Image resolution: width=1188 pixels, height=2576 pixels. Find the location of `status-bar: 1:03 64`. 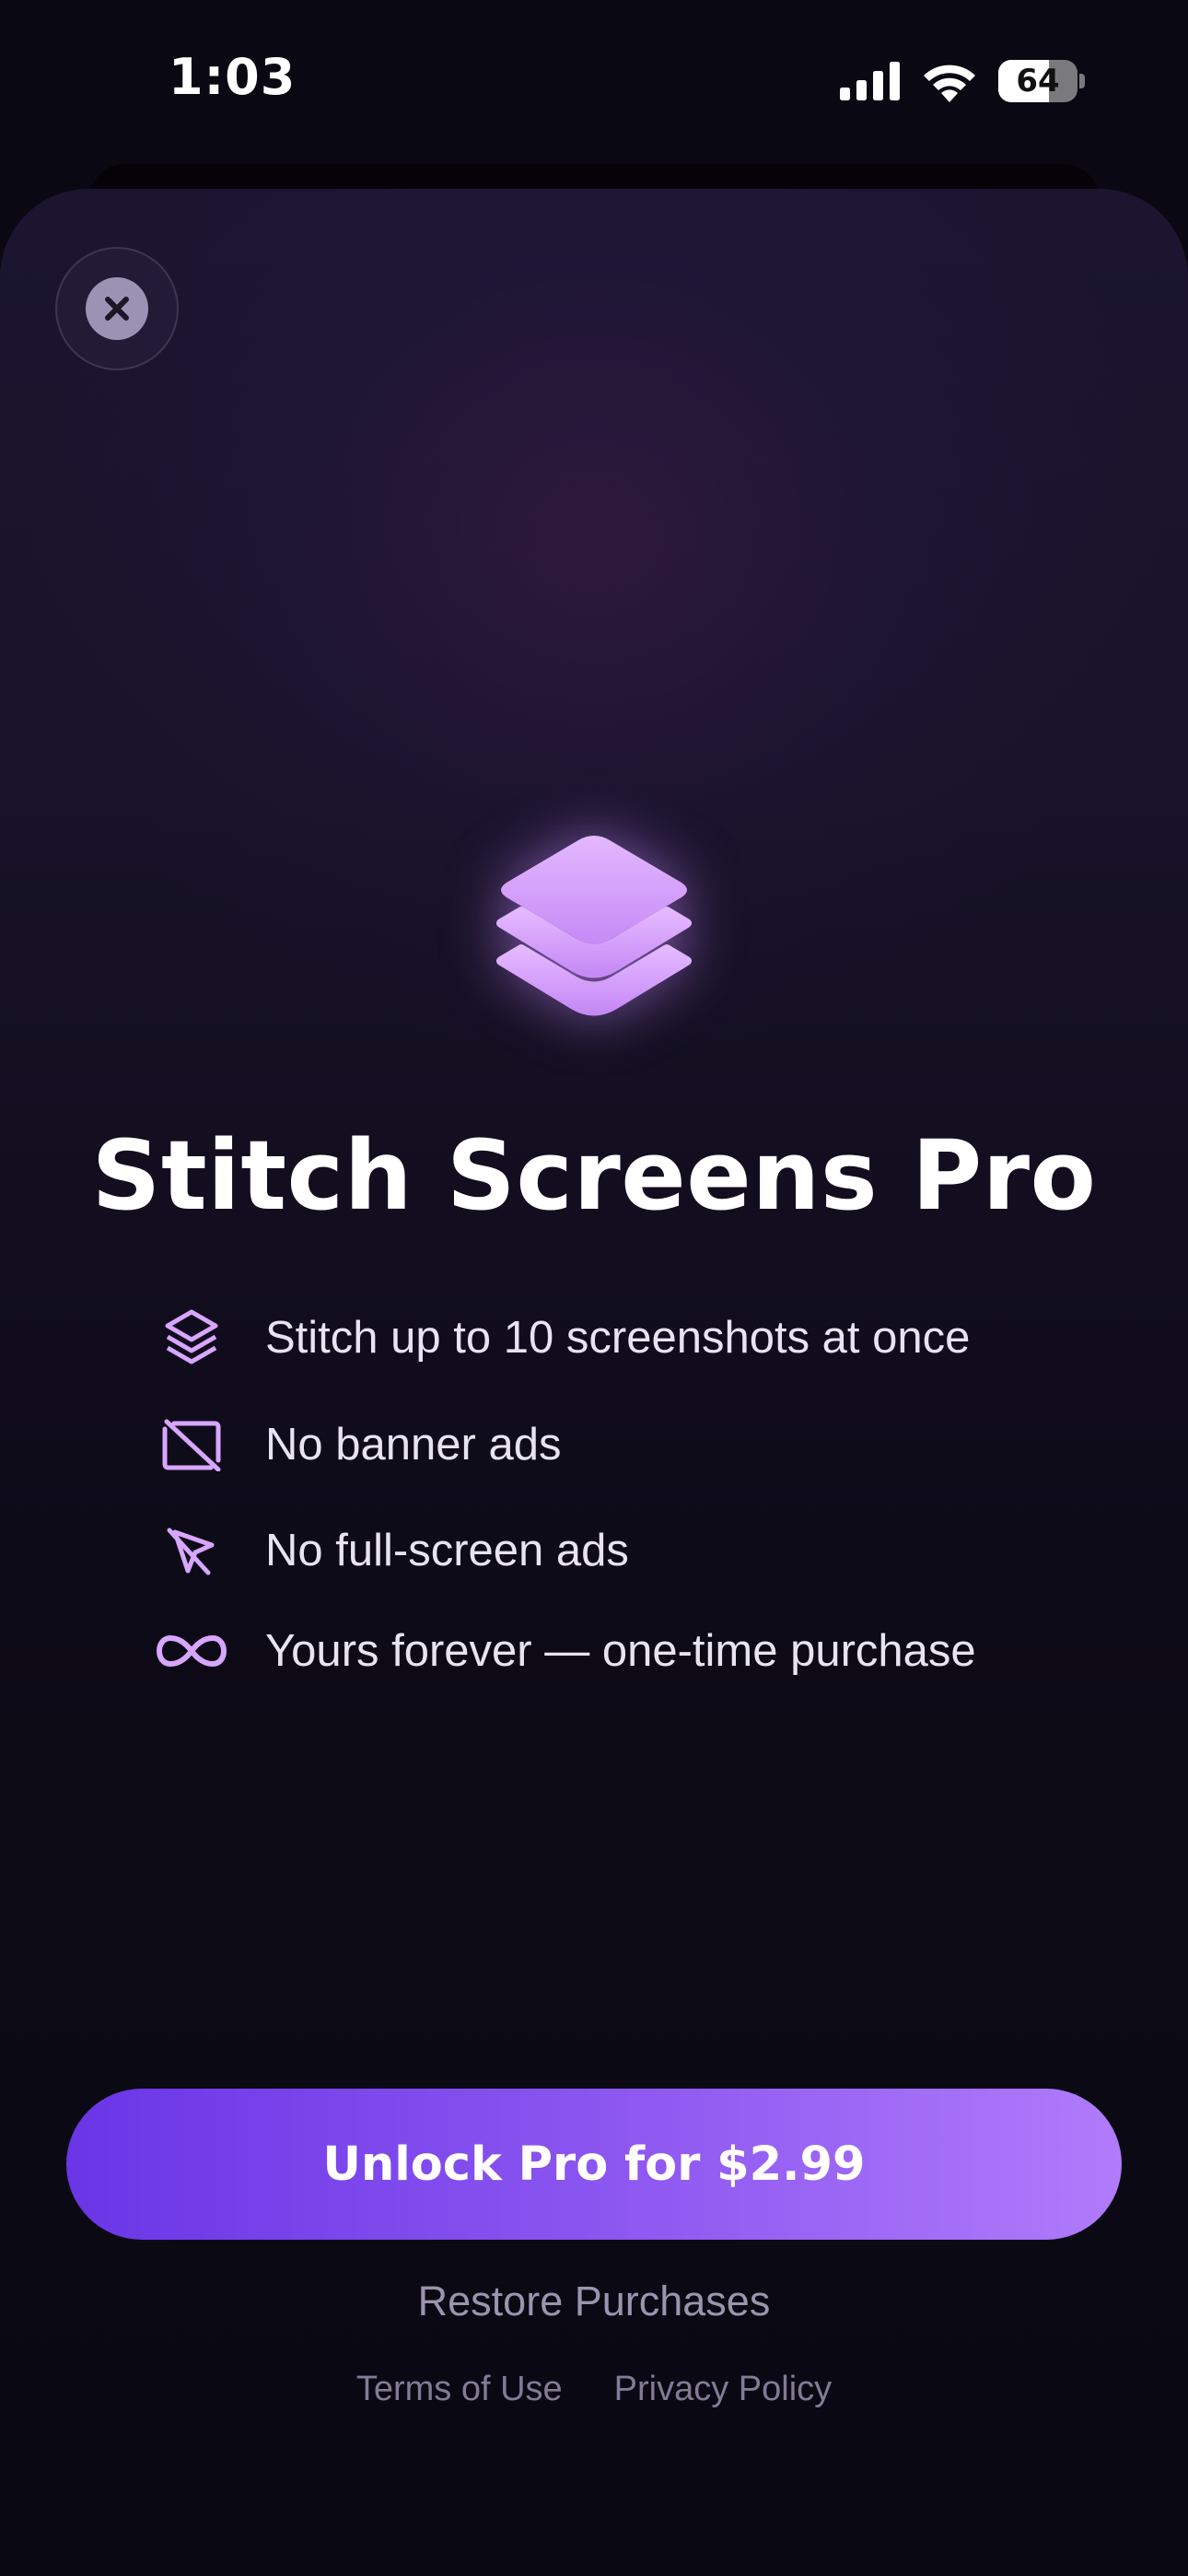

status-bar: 1:03 64 is located at coordinates (594, 87).